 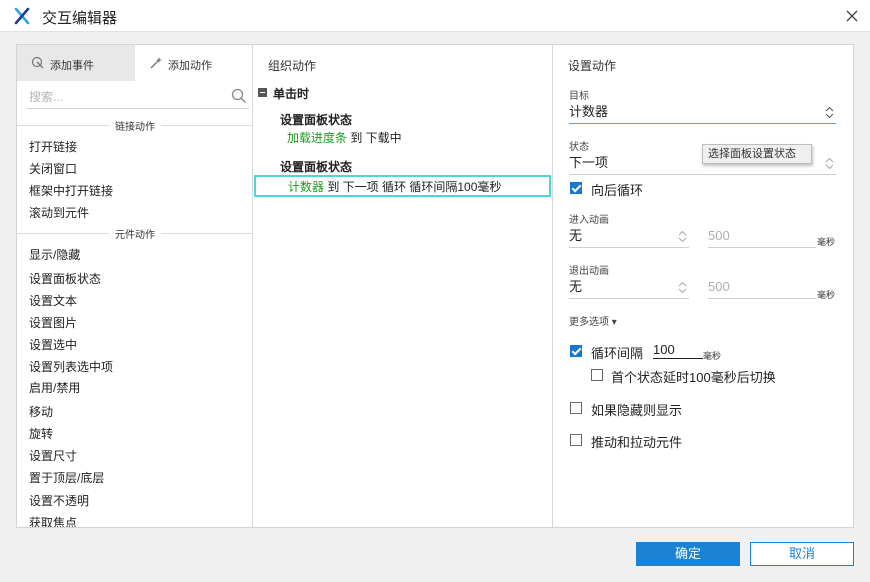 I want to click on enter-animation-value: 无, so click(x=576, y=235).